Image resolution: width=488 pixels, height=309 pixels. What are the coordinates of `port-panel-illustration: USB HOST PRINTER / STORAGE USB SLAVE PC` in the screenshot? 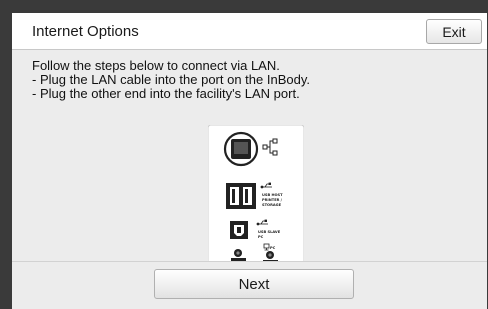 It's located at (256, 193).